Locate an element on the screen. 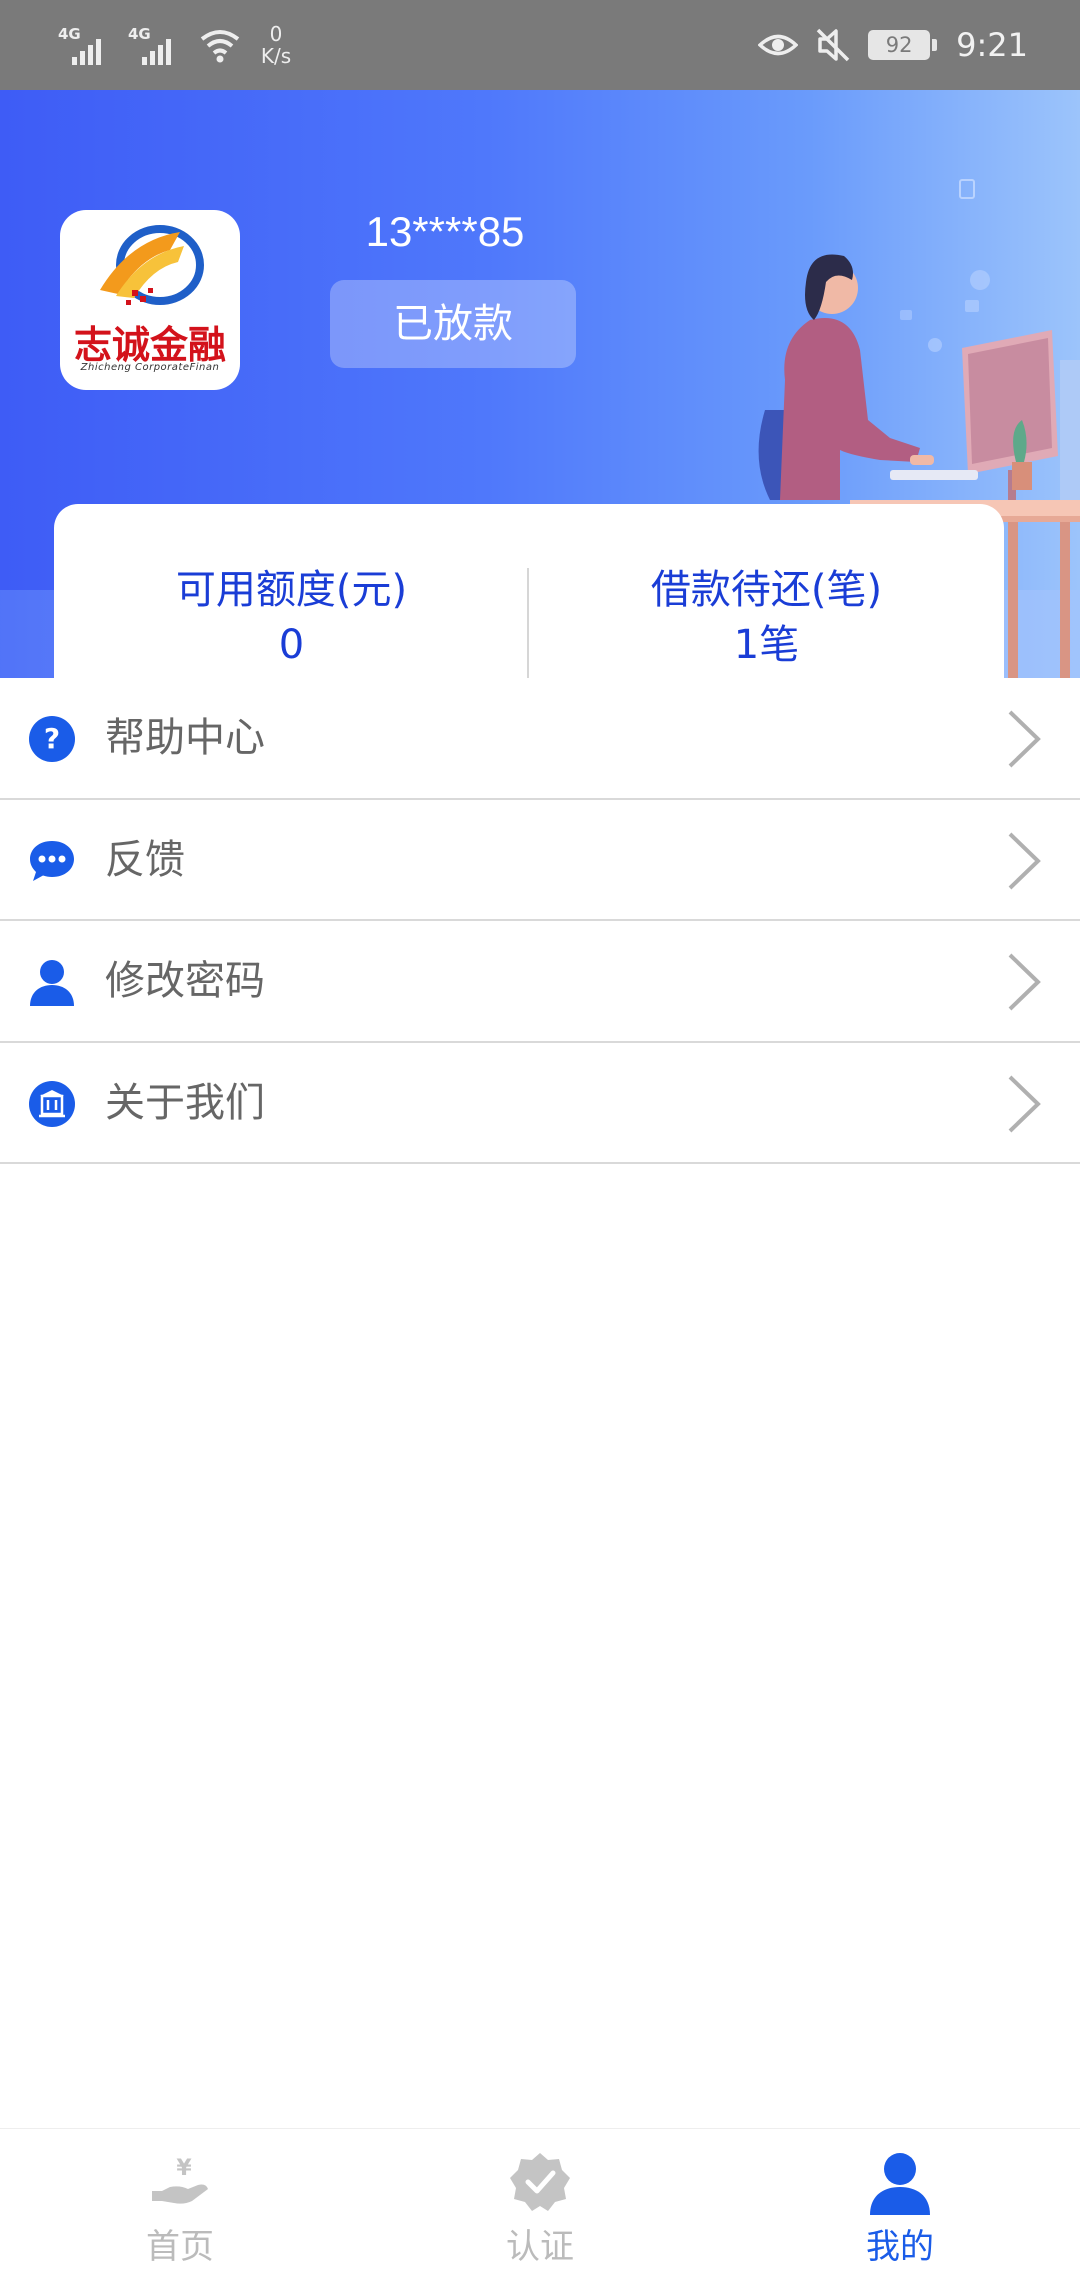  eye-comfort-icon is located at coordinates (778, 45).